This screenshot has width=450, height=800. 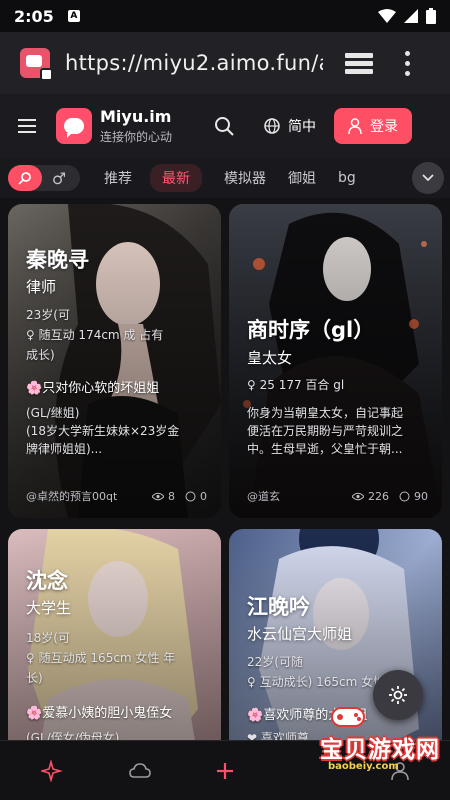 I want to click on watermark-title: 宝贝游戏网, so click(x=380, y=750).